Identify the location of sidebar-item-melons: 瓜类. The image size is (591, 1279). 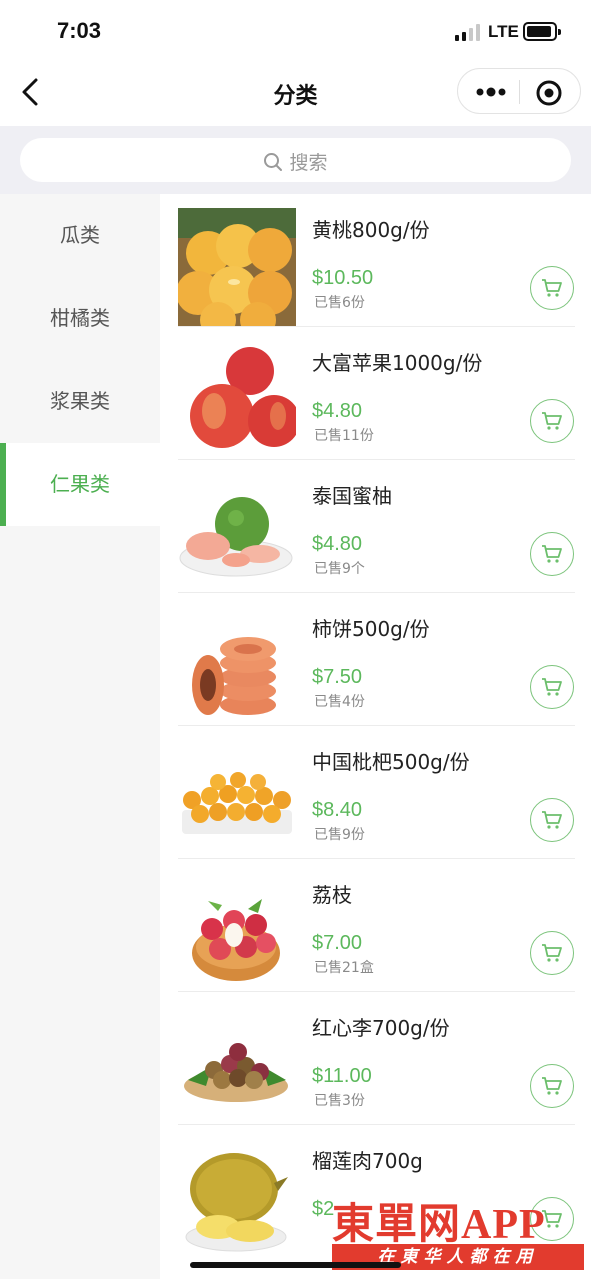
(80, 235).